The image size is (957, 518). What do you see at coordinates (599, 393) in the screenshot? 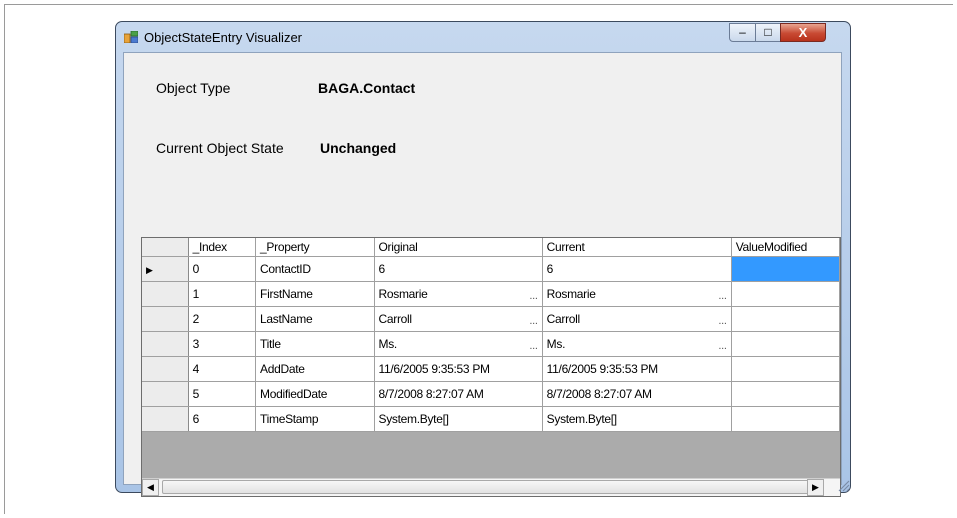
I see `cell-current-text: 8/7/2008 8:27:07 AM` at bounding box center [599, 393].